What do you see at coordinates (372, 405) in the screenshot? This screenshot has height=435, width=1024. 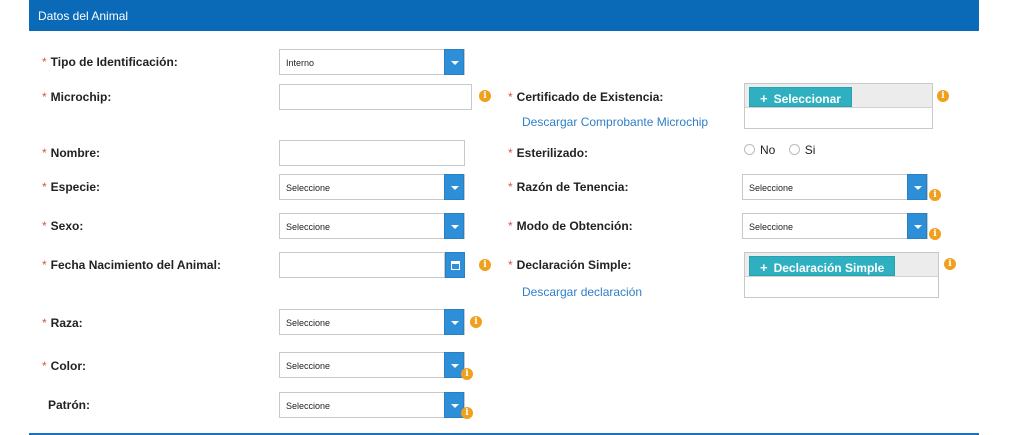 I see `patron-select: Seleccione` at bounding box center [372, 405].